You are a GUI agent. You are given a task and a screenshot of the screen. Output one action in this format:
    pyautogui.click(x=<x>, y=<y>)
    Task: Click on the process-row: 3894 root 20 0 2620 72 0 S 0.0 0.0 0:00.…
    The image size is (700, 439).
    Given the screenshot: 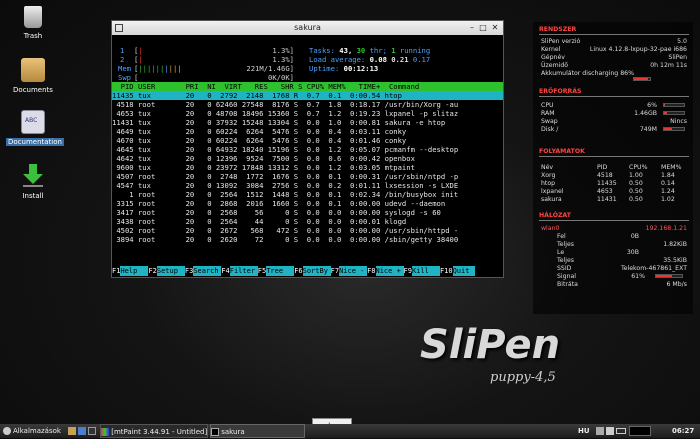 What is the action you would take?
    pyautogui.click(x=307, y=239)
    